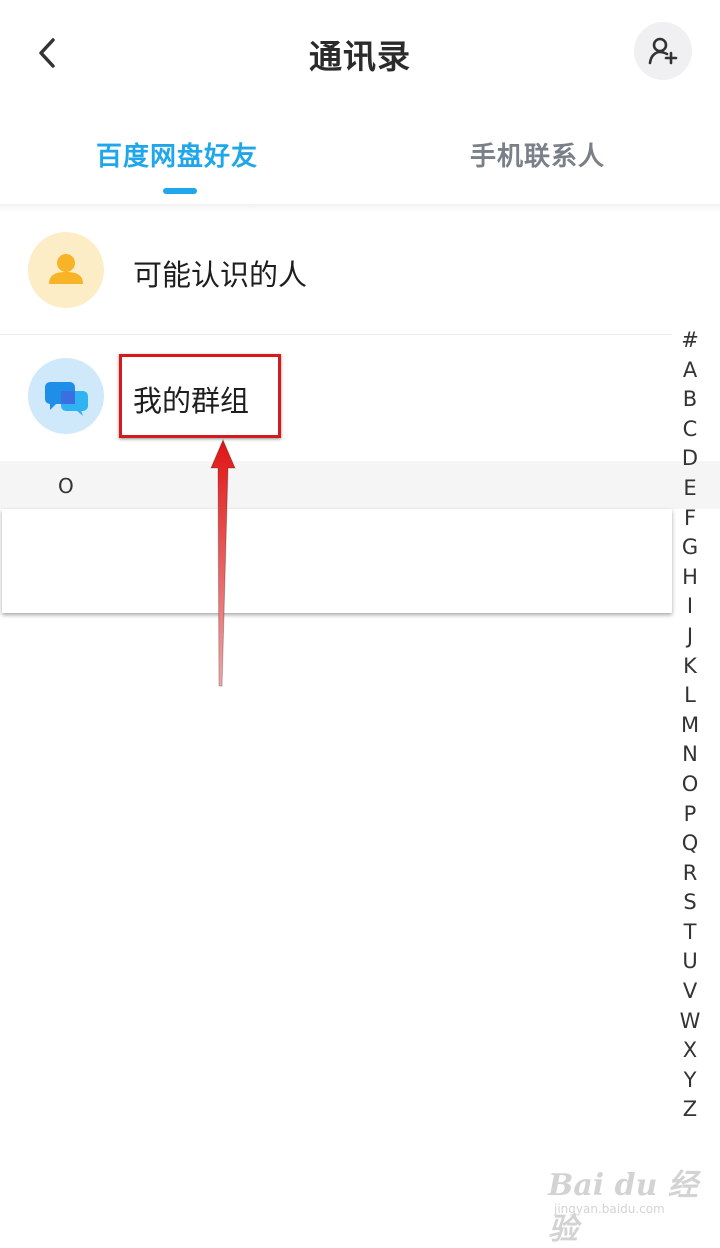 The image size is (720, 1248). I want to click on tab-bar: 百度网盘好友 手机联系人, so click(360, 155).